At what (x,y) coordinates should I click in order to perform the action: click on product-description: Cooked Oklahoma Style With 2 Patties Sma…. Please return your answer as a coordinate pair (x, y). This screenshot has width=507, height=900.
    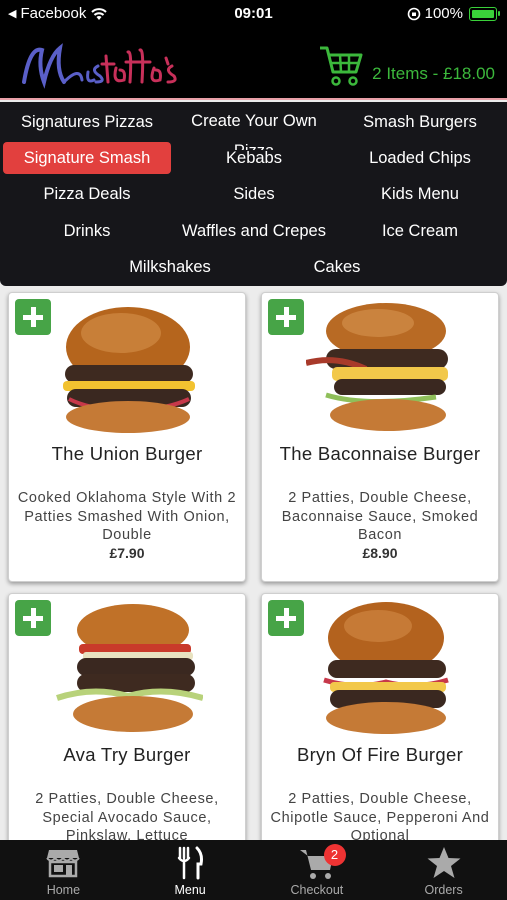
    Looking at the image, I should click on (127, 516).